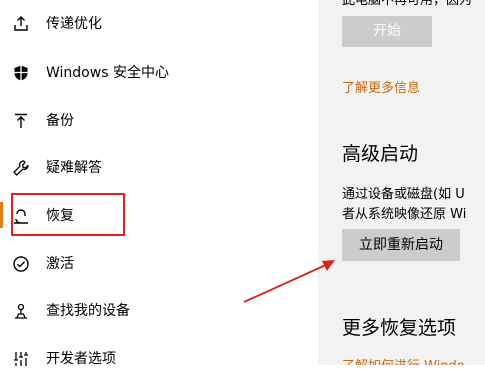 This screenshot has width=485, height=379. I want to click on check-circle-icon, so click(21, 264).